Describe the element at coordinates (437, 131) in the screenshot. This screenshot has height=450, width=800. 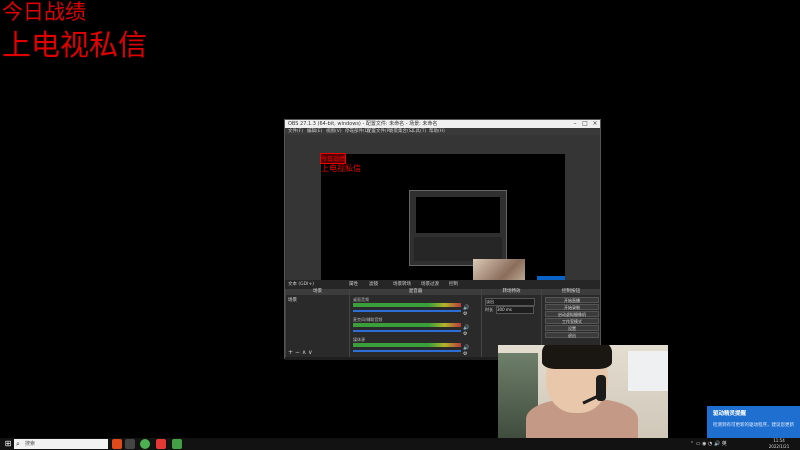
I see `menu-help: 帮助(H)` at that location.